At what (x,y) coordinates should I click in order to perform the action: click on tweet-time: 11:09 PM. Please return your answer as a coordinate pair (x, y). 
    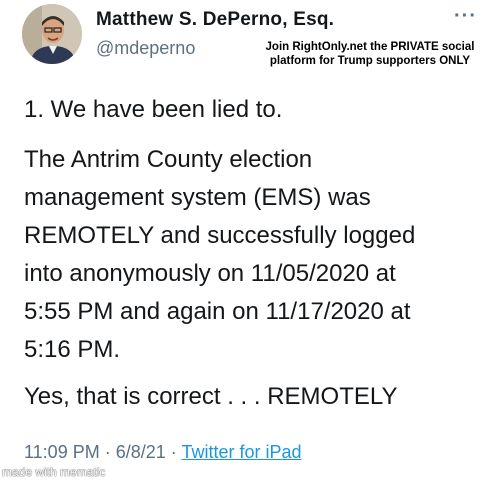
    Looking at the image, I should click on (62, 452).